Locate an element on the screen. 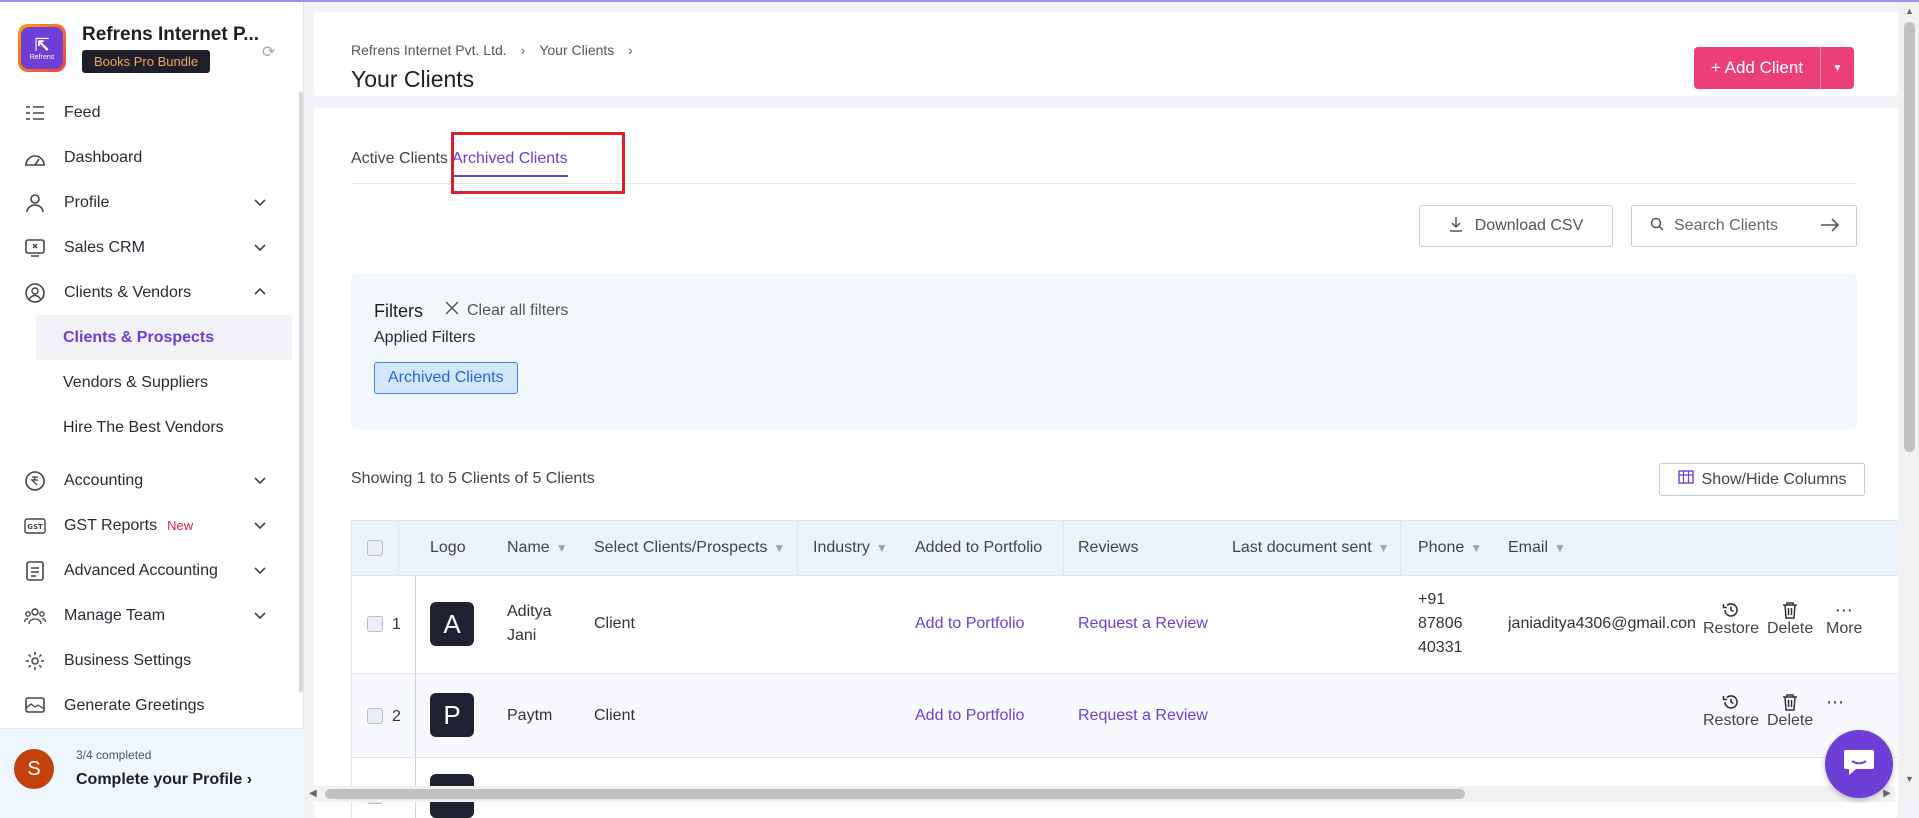  scroll-up-icon: ▲ is located at coordinates (1909, 11).